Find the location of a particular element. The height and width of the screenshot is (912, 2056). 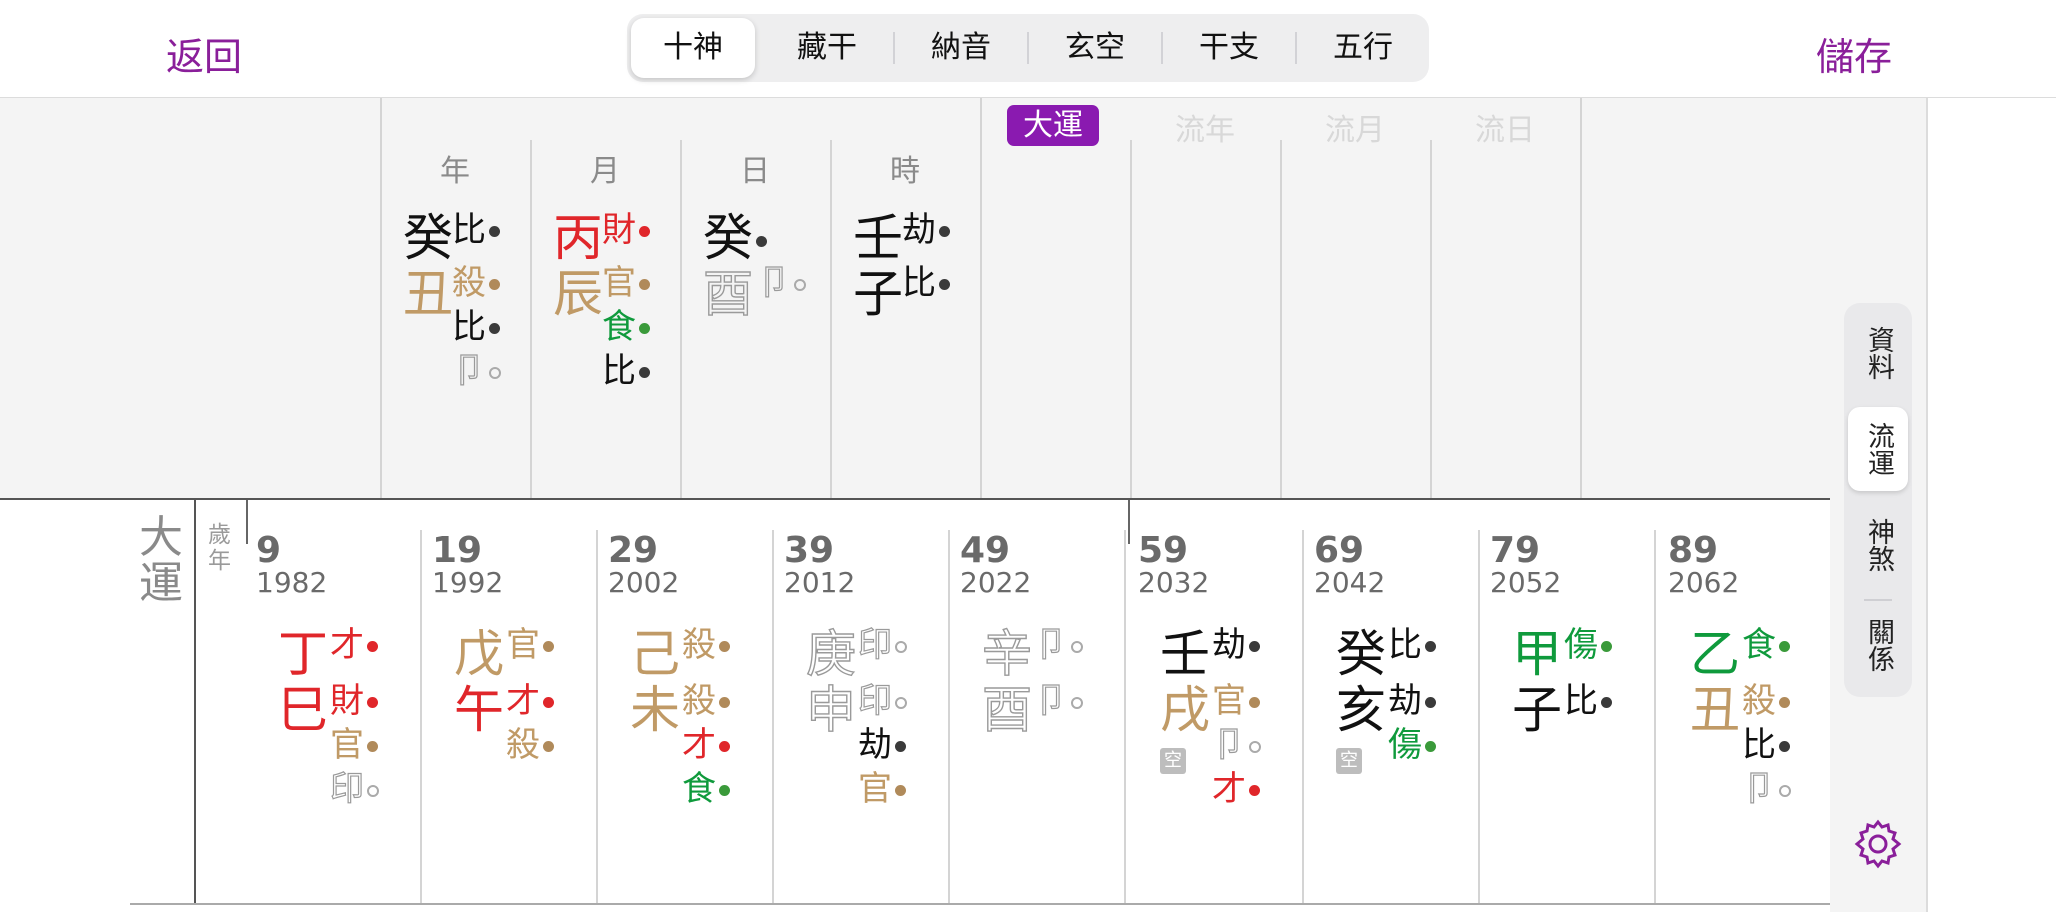

side-tab-ziliao: 資料 is located at coordinates (1878, 353).